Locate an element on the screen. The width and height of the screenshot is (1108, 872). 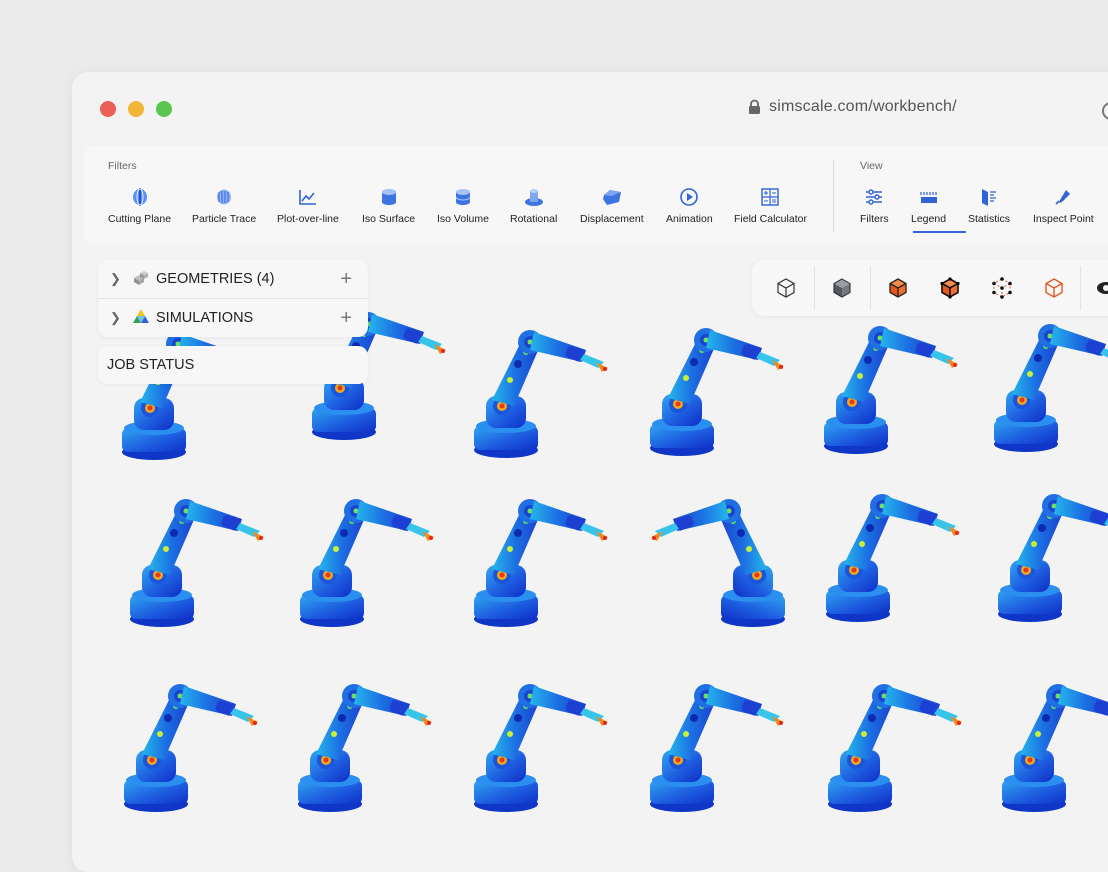
filters-group-title: Filters is located at coordinates (122, 166).